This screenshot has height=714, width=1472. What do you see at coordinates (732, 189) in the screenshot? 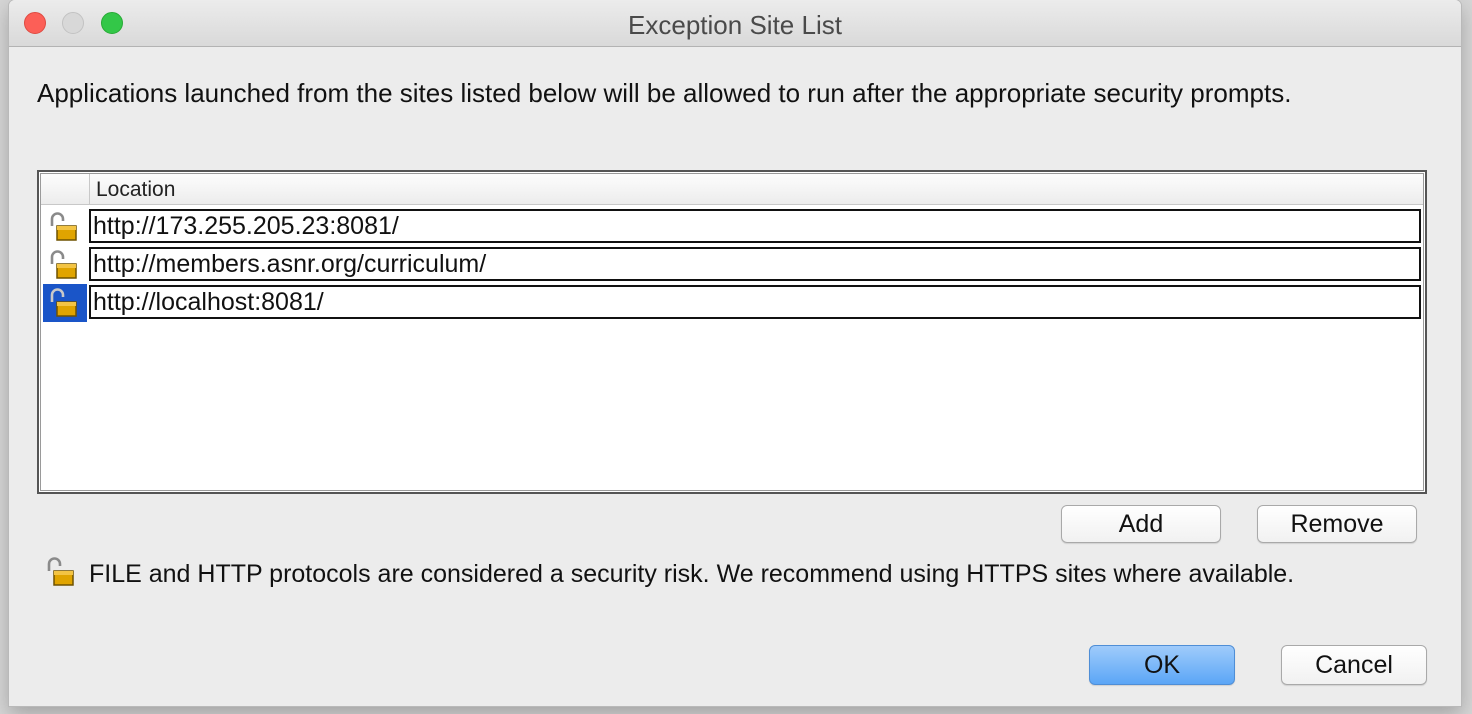
I see `table-header: Location` at bounding box center [732, 189].